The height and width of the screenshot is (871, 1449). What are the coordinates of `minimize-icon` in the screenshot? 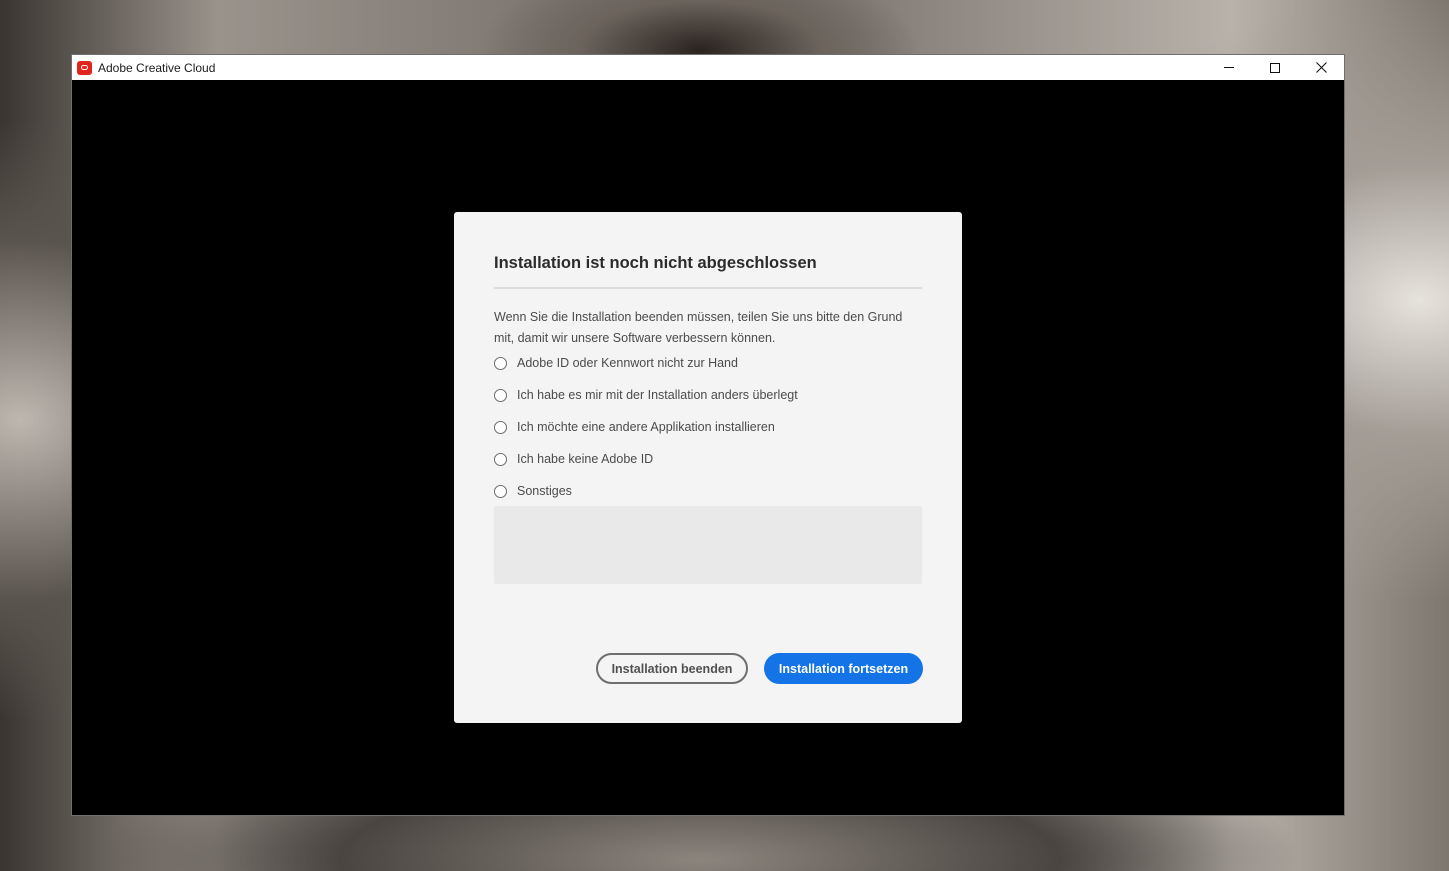 It's located at (1229, 67).